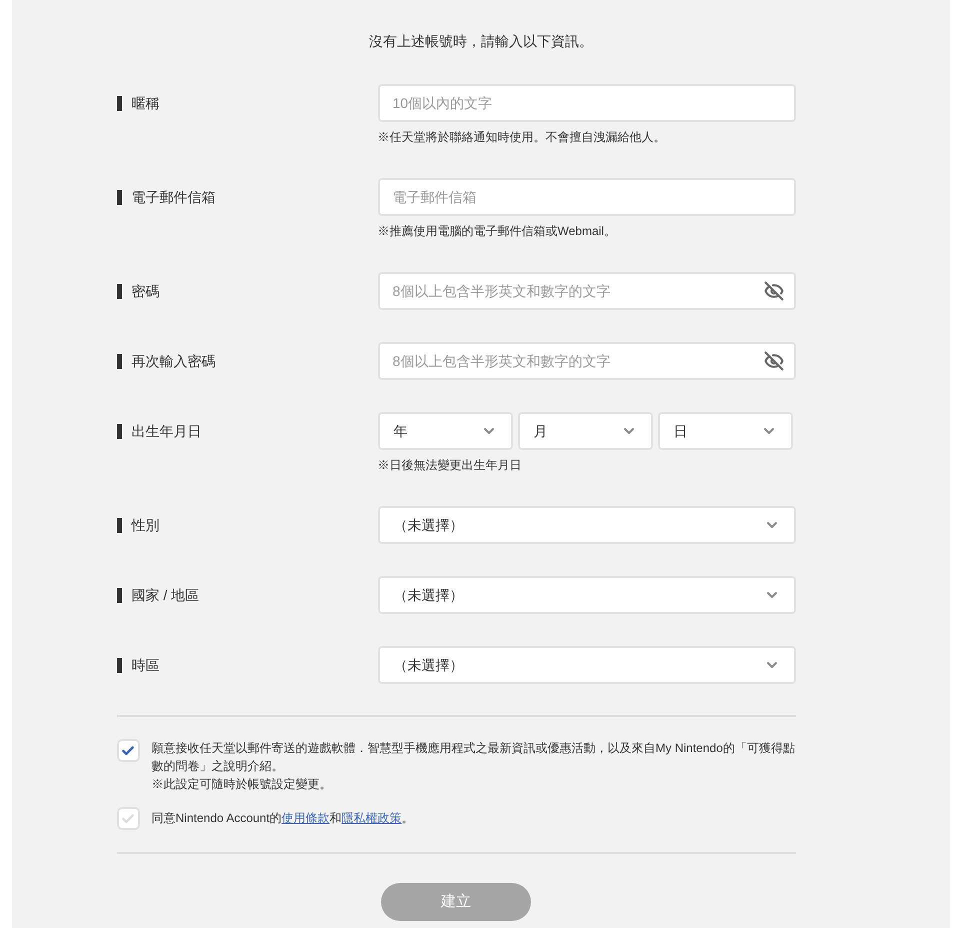  What do you see at coordinates (450, 465) in the screenshot?
I see `field-note: ※日後無法變更出生年月日` at bounding box center [450, 465].